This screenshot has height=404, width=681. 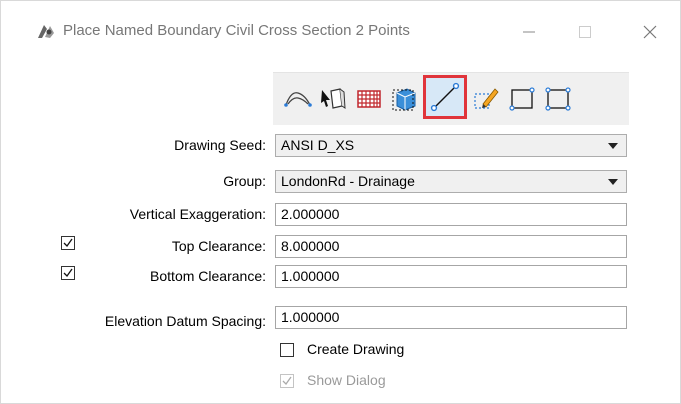 What do you see at coordinates (451, 317) in the screenshot?
I see `elevation-datum-spacing-field: 1.000000` at bounding box center [451, 317].